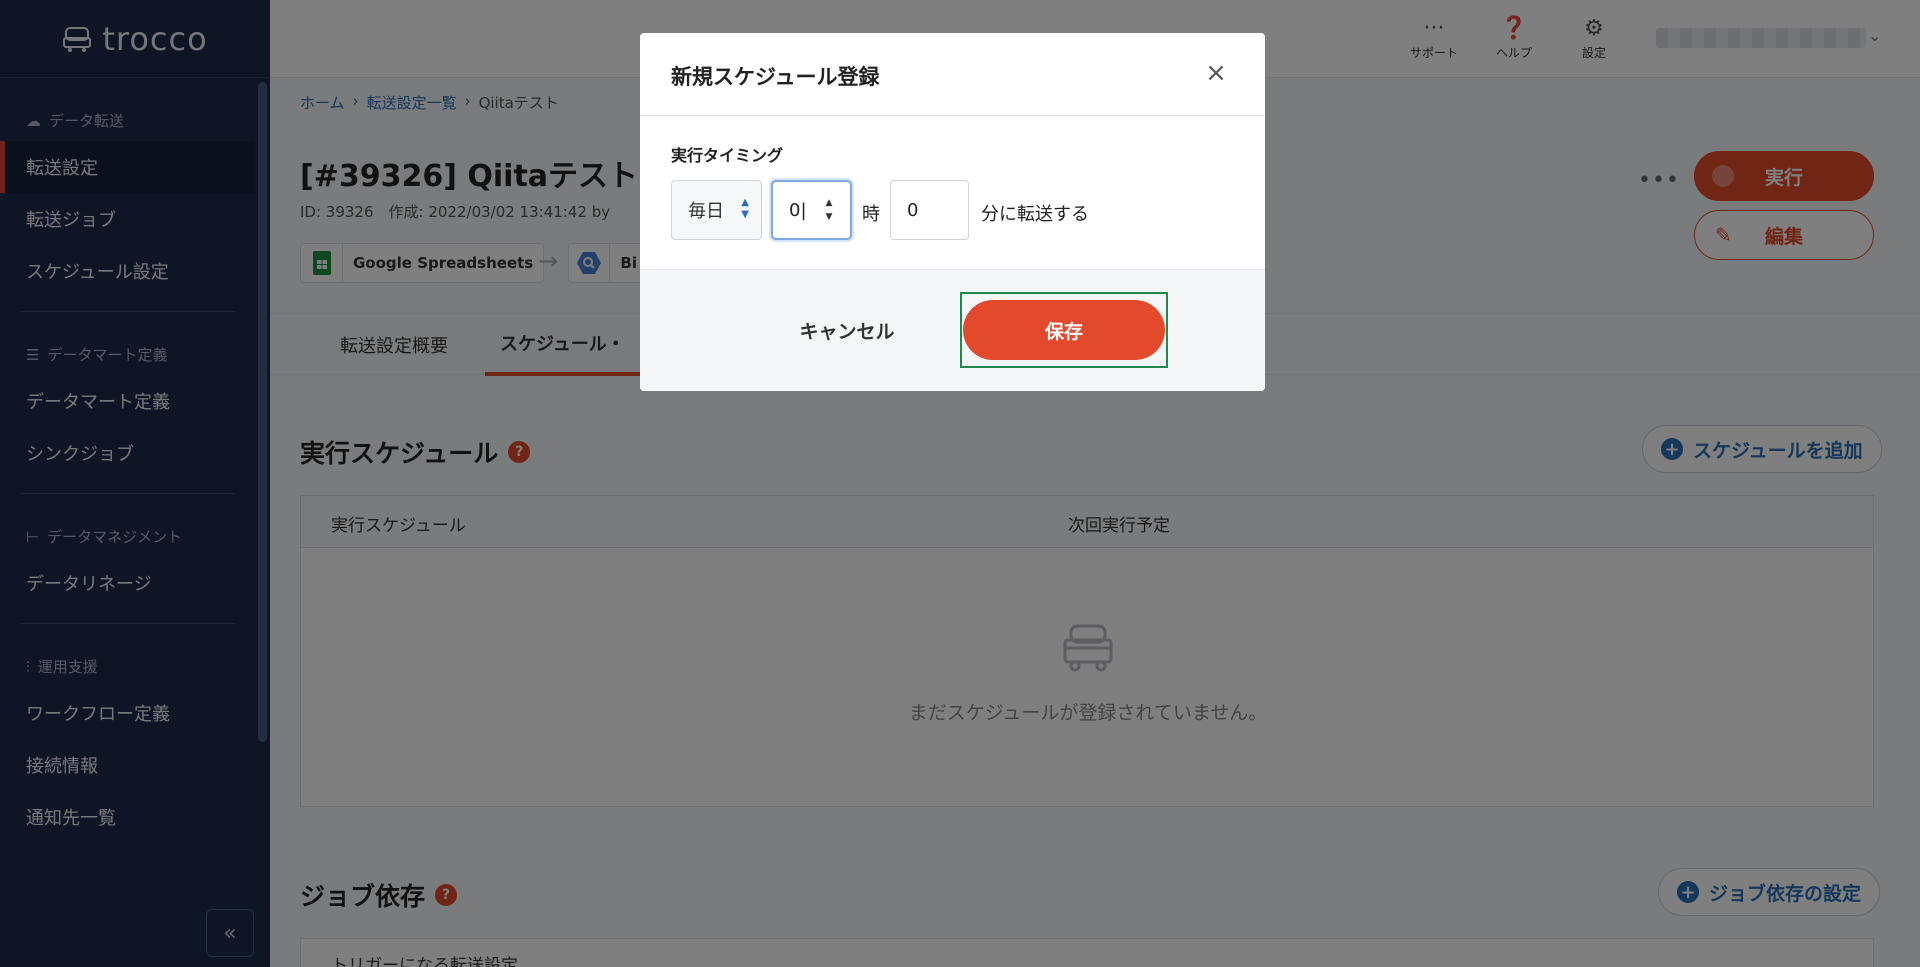 The width and height of the screenshot is (1920, 967). I want to click on modal-footer: キャンセル 保存, so click(952, 330).